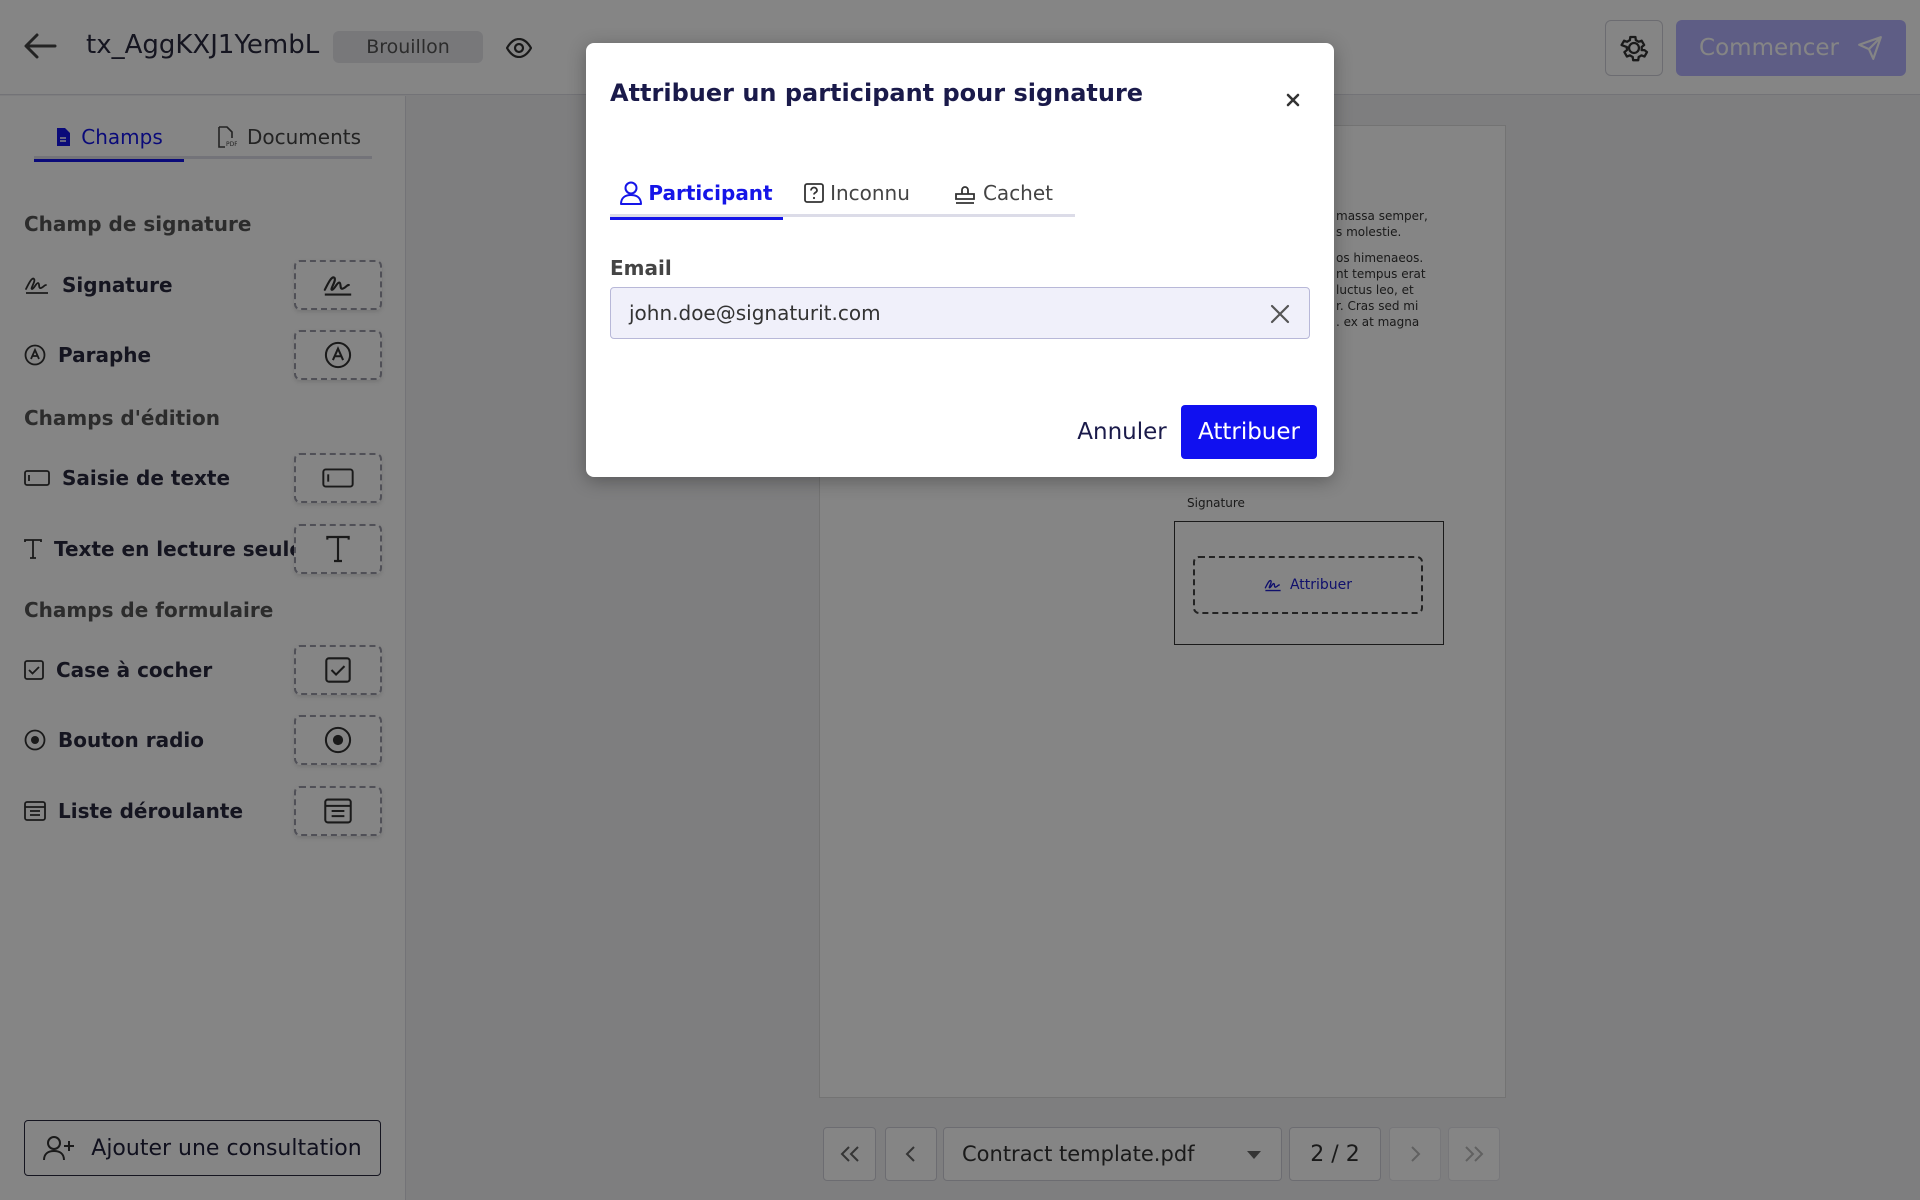  I want to click on participant-type-tabs: Participant Inconnu Cachet, so click(842, 194).